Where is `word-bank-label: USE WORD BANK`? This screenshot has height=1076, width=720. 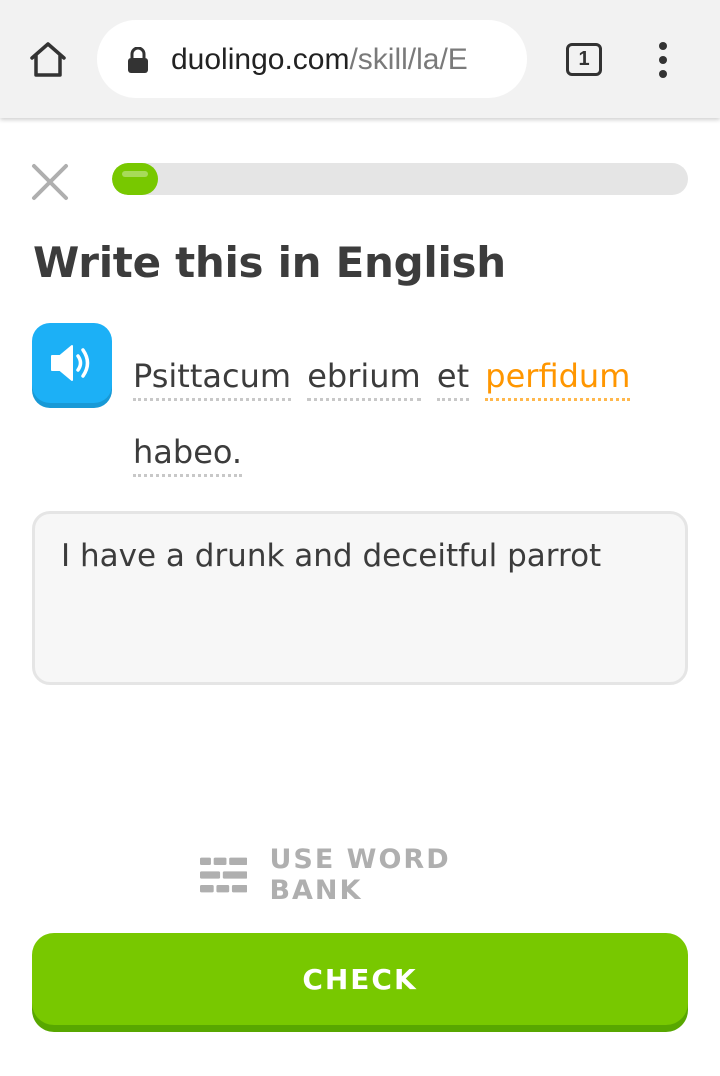
word-bank-label: USE WORD BANK is located at coordinates (360, 875).